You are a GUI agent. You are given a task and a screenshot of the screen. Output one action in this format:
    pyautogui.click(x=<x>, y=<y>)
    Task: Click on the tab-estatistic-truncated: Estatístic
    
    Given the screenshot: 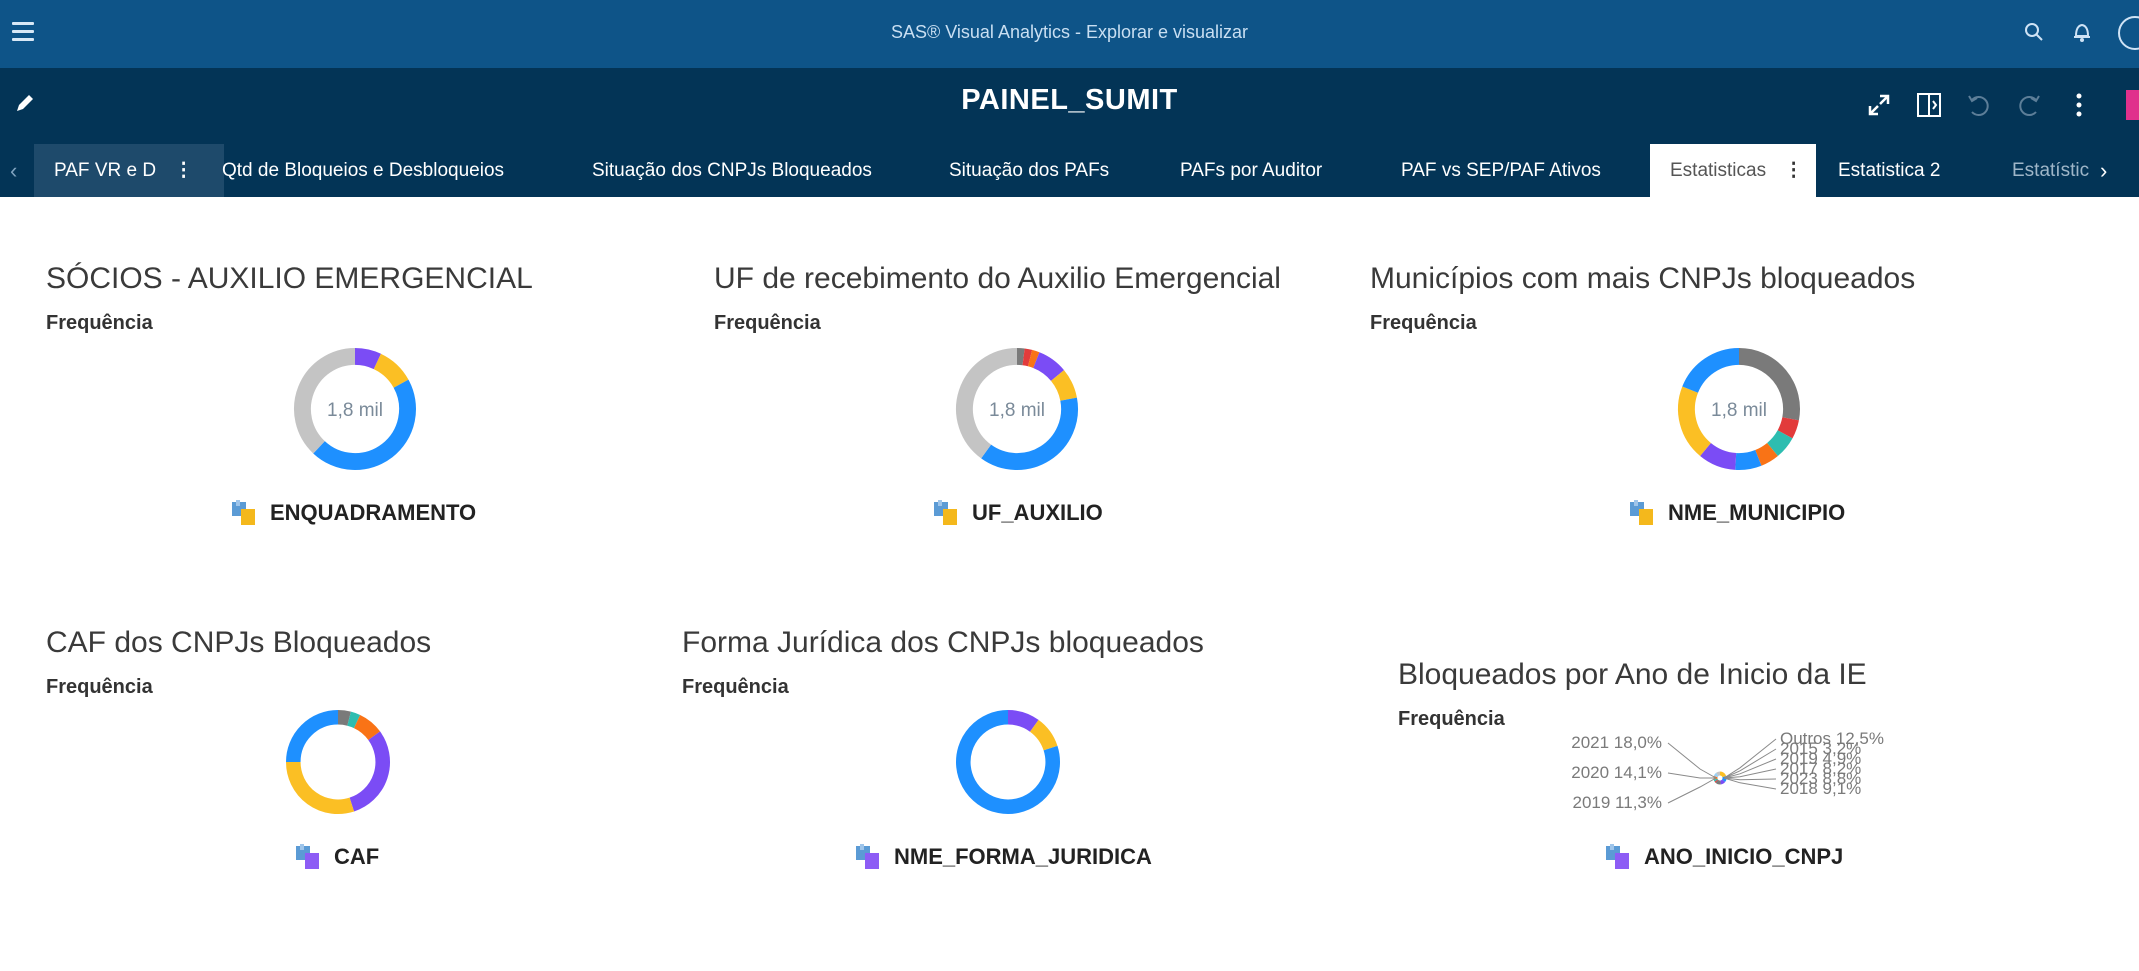 What is the action you would take?
    pyautogui.click(x=2050, y=170)
    